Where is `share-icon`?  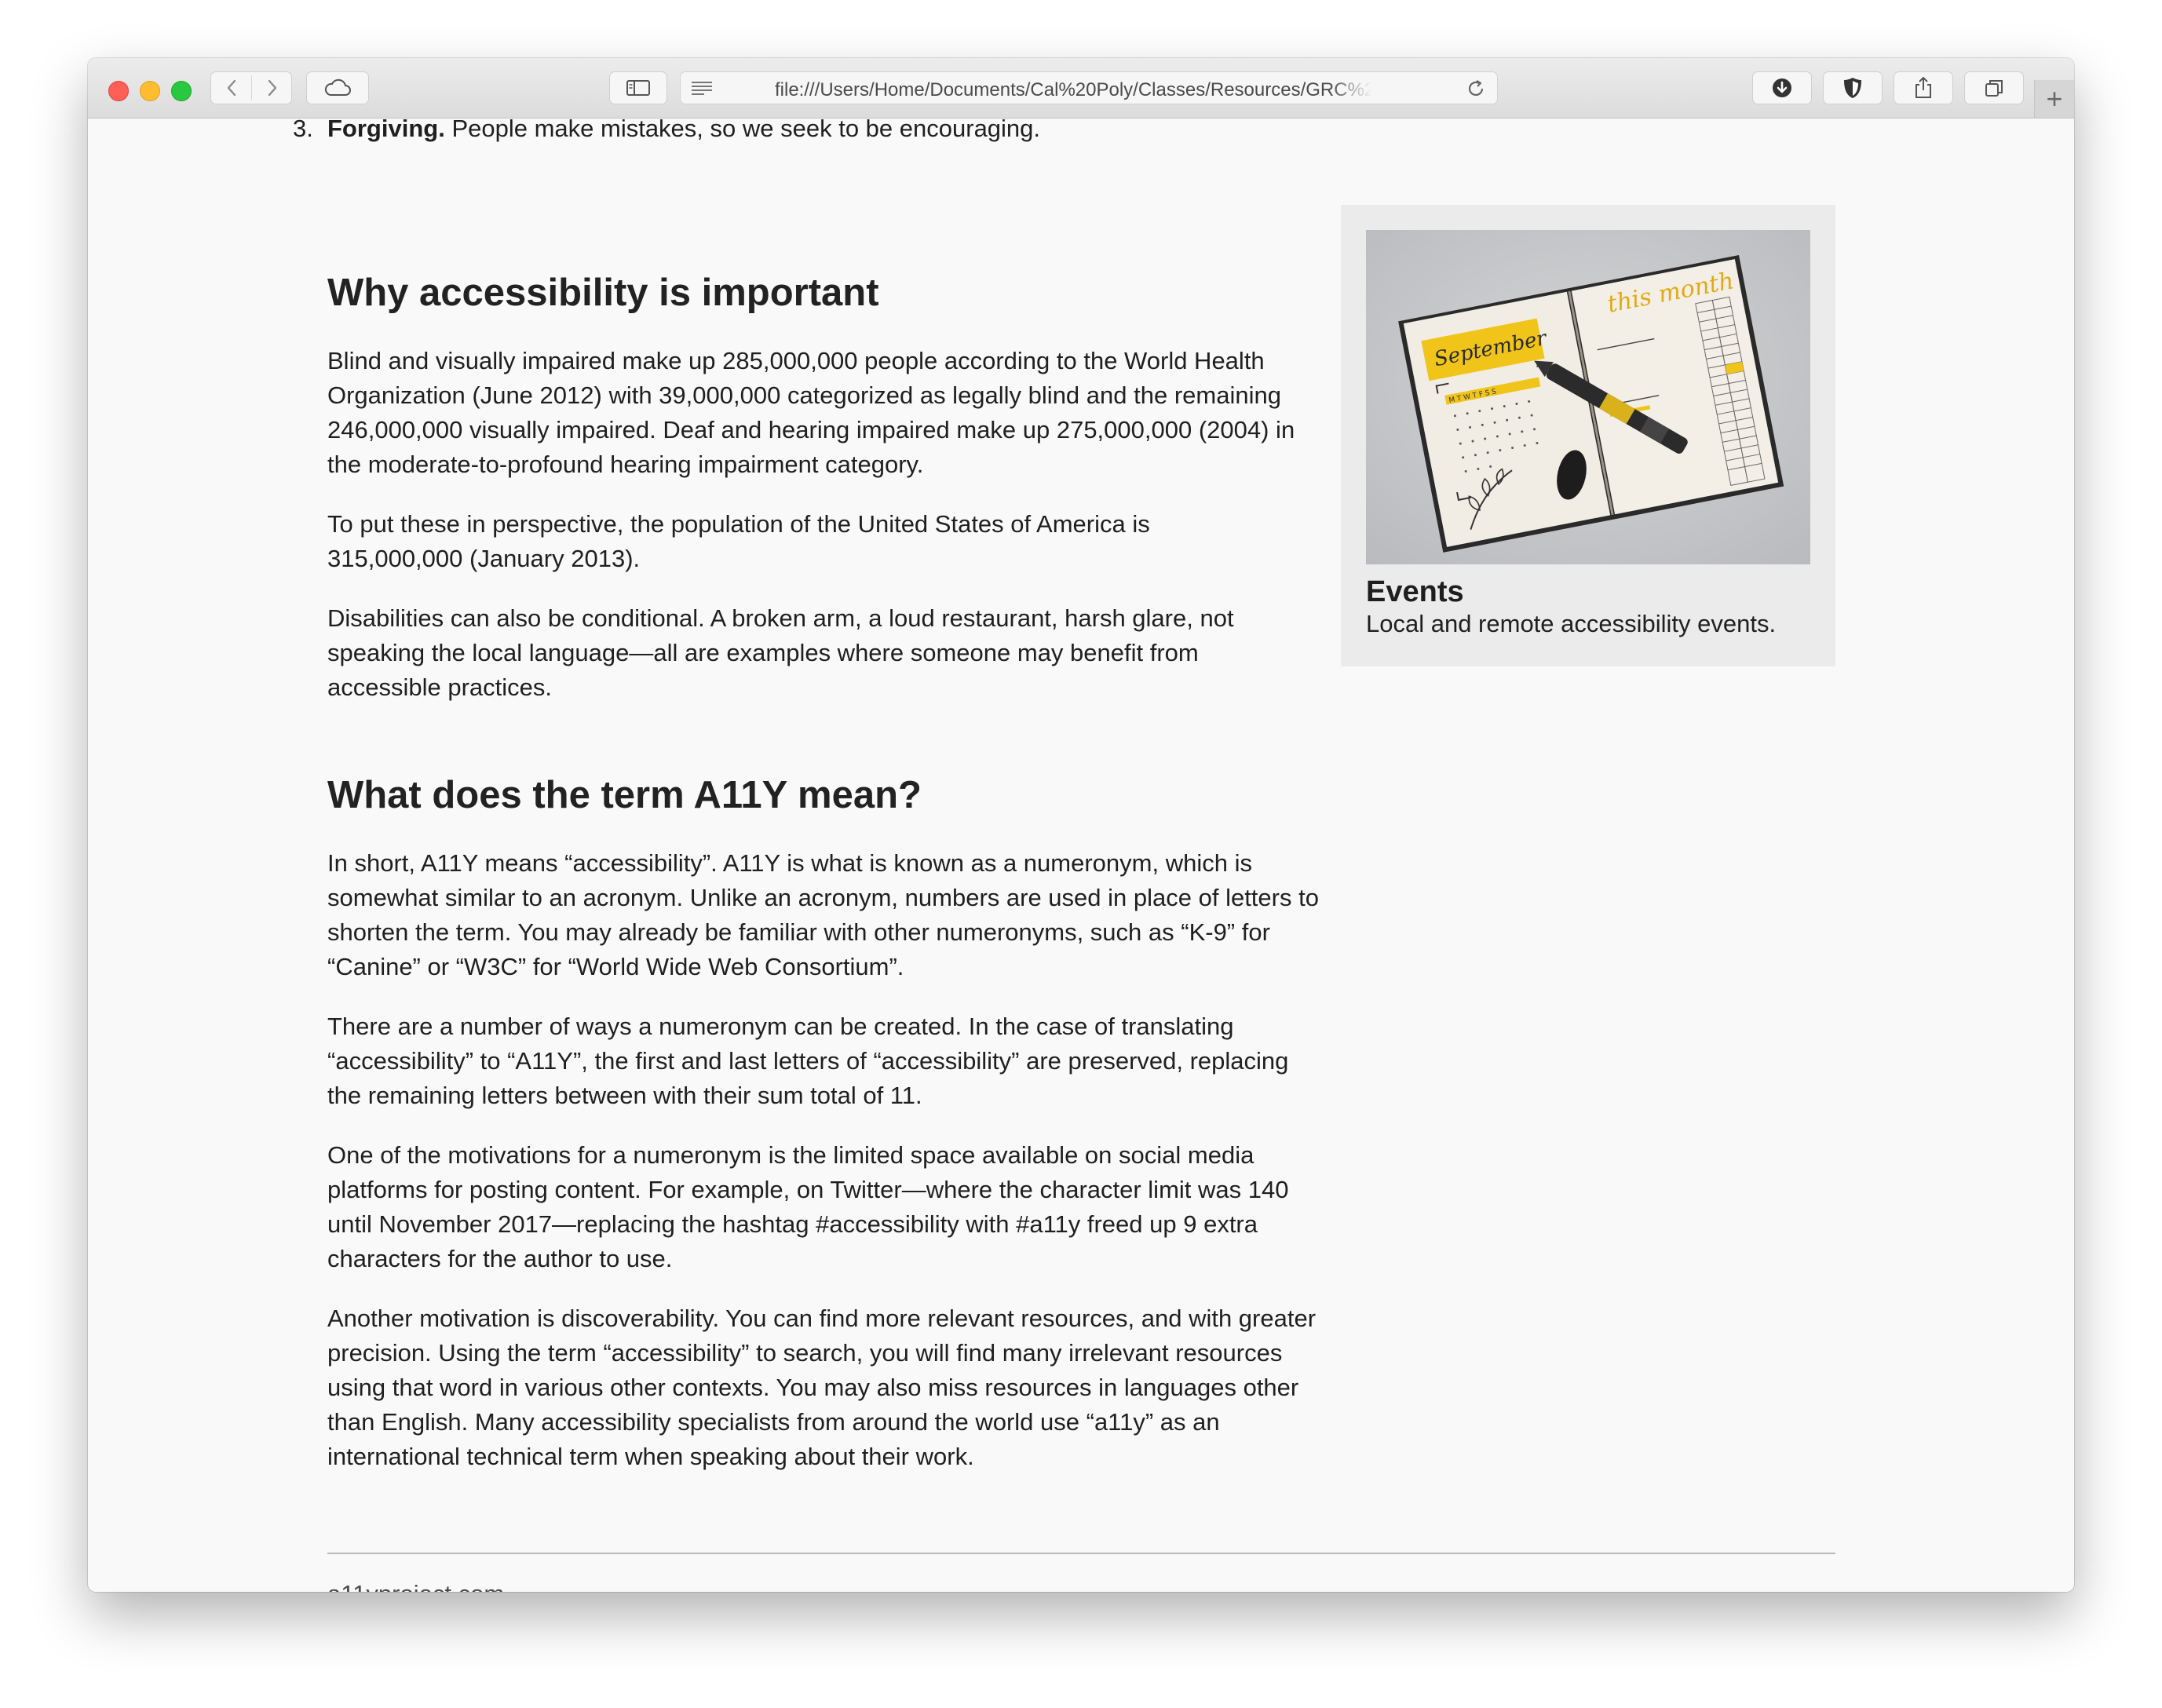 share-icon is located at coordinates (1923, 87).